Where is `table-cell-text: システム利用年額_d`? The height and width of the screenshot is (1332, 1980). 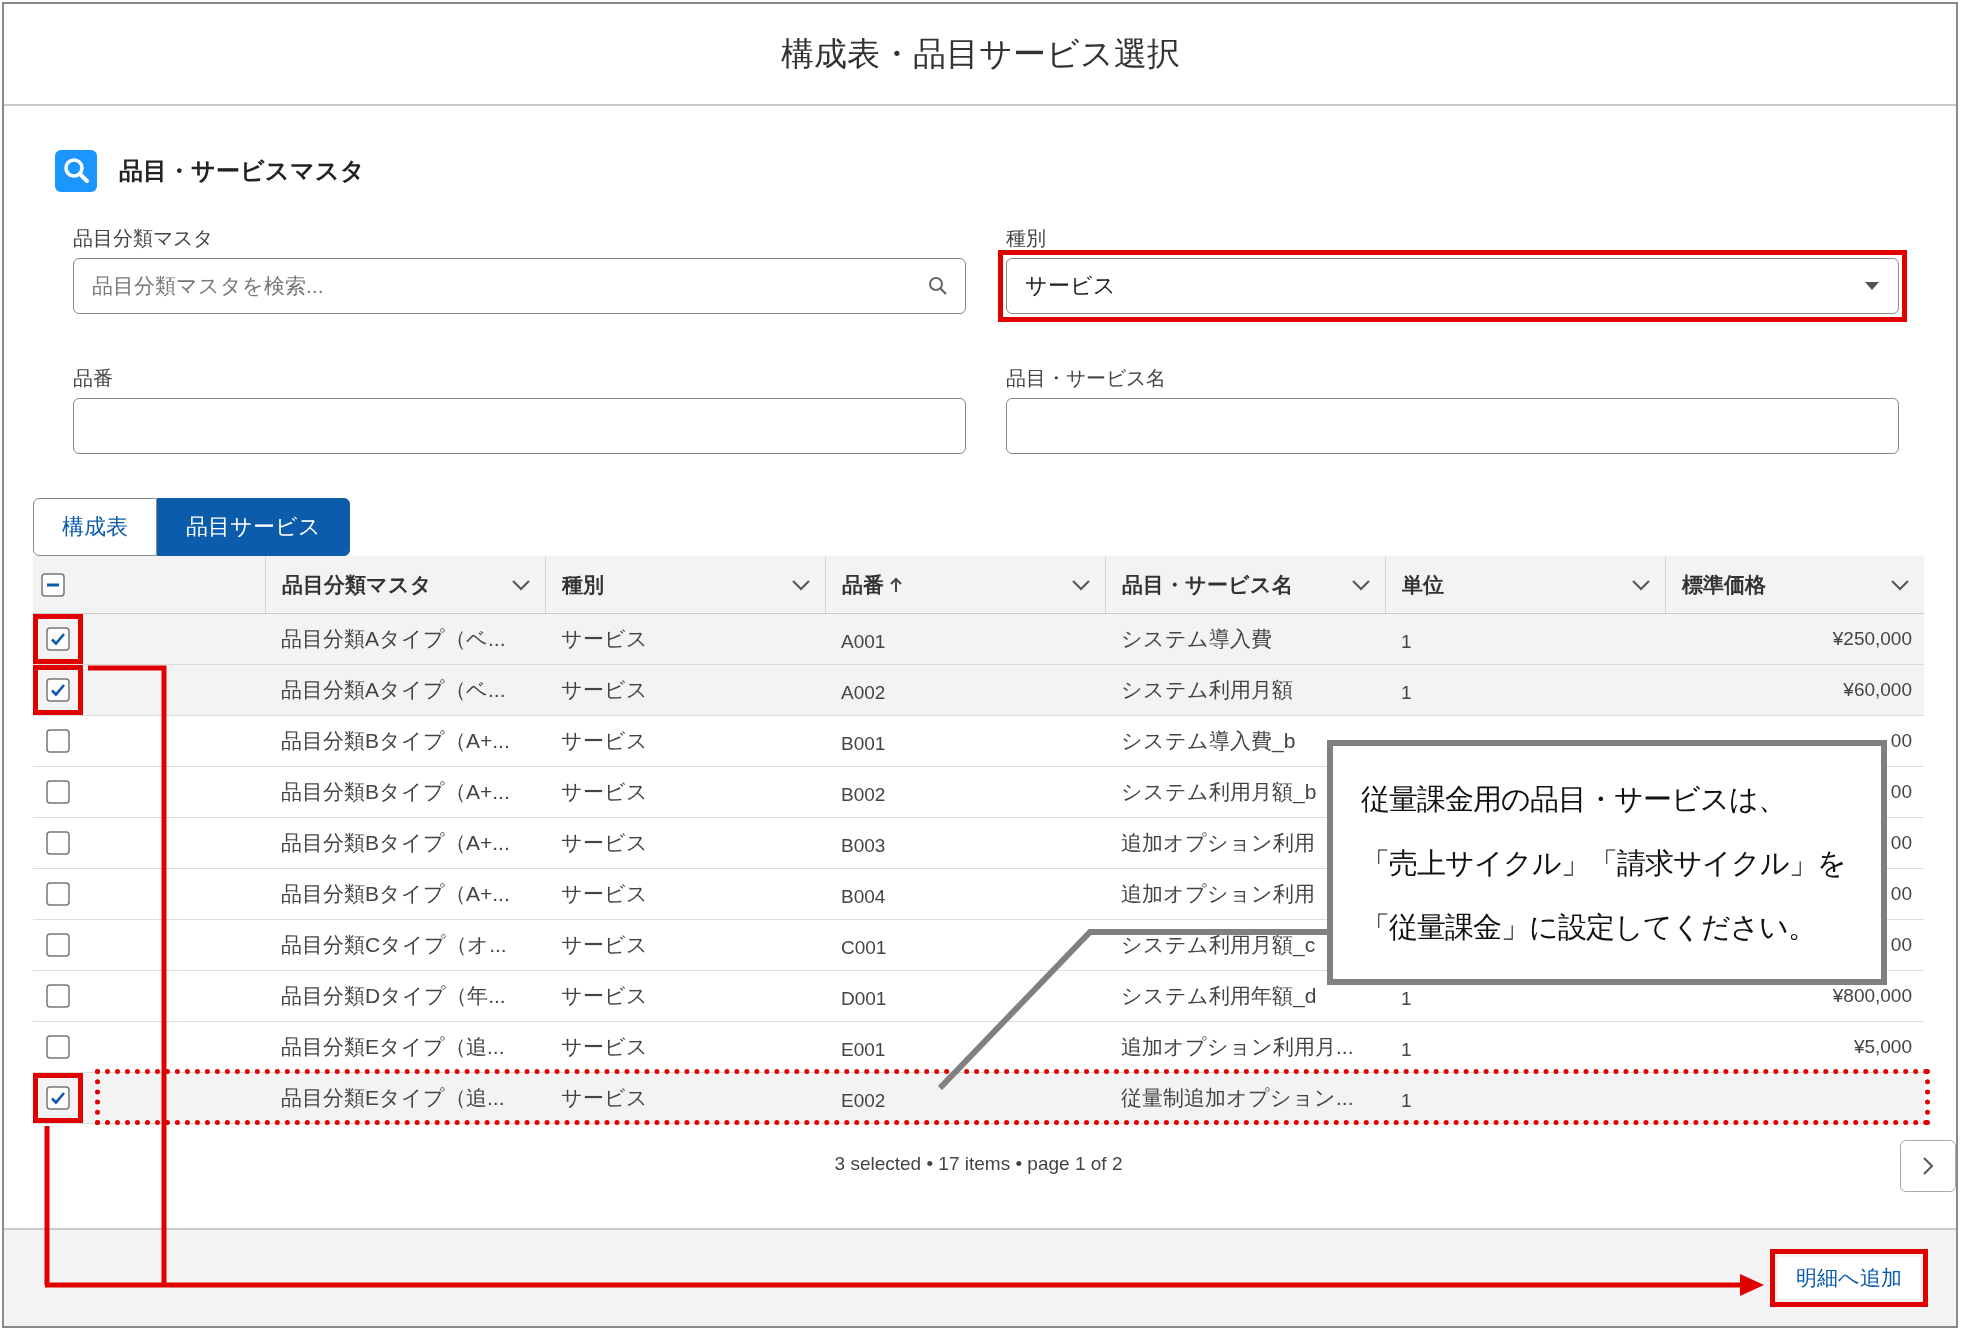
table-cell-text: システム利用年額_d is located at coordinates (1219, 996).